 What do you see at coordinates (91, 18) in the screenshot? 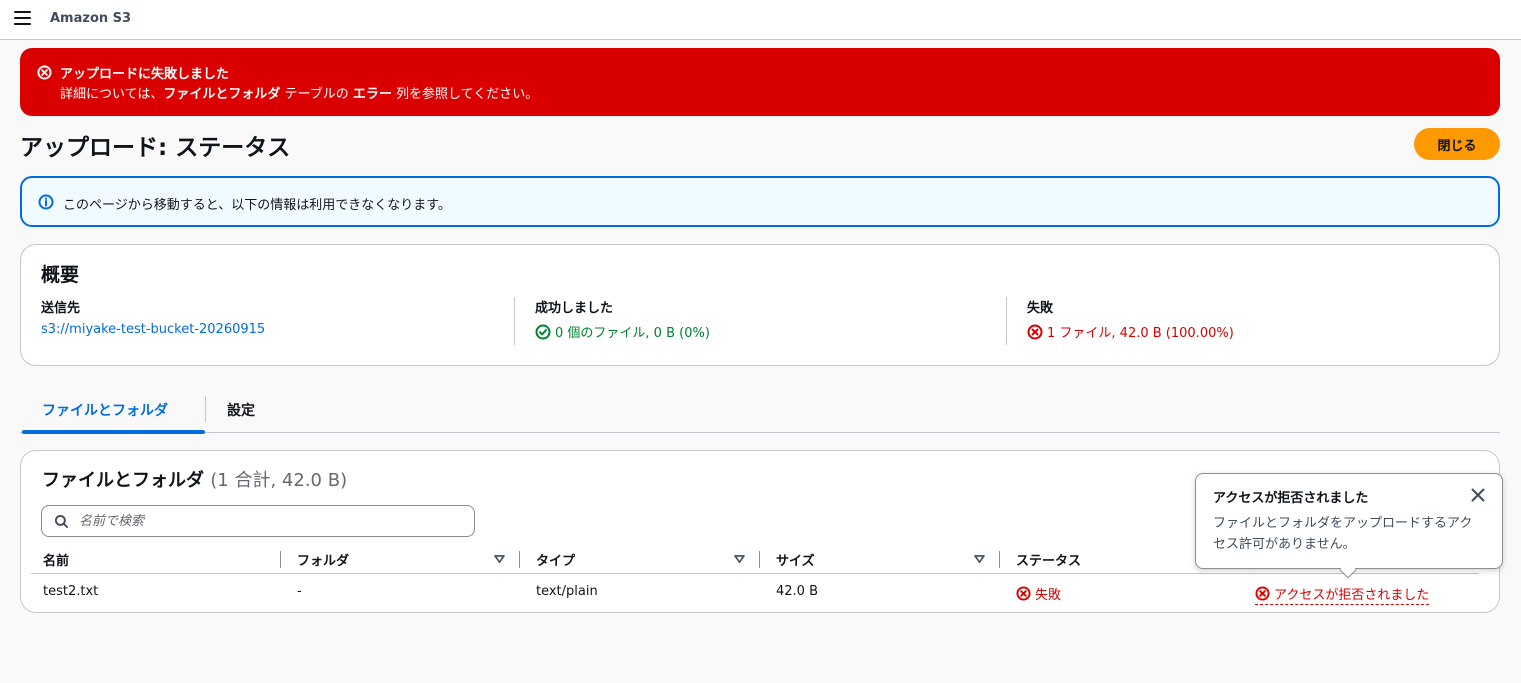
I see `service-name: Amazon S3` at bounding box center [91, 18].